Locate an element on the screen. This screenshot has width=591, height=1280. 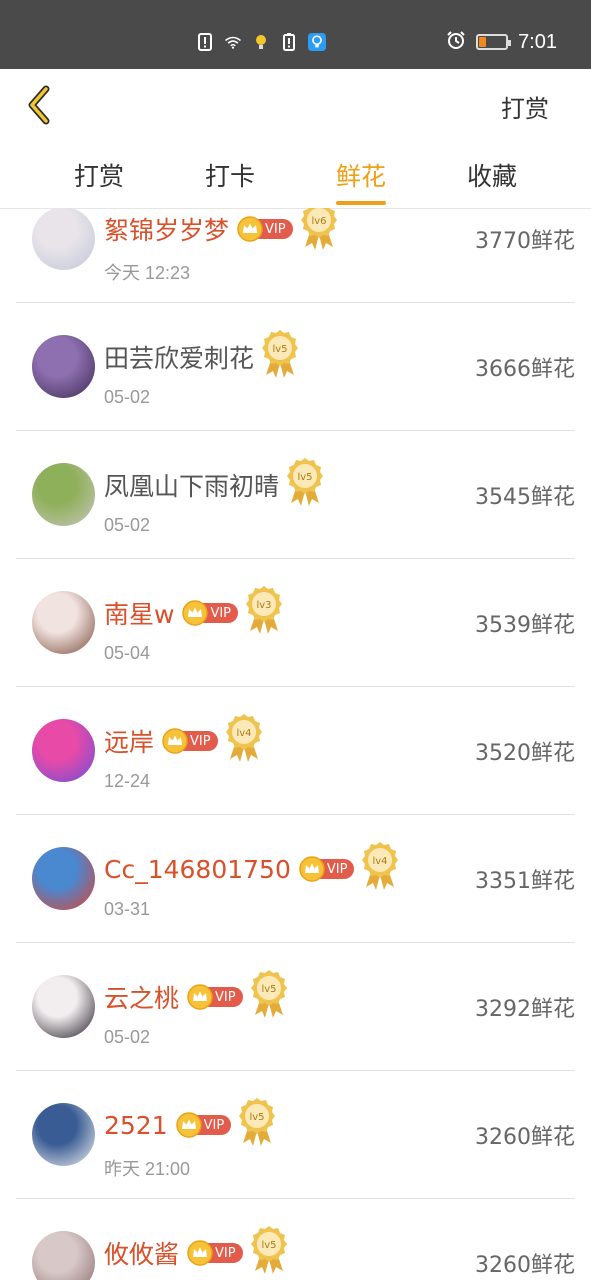
date-text: 12-24 is located at coordinates (127, 781).